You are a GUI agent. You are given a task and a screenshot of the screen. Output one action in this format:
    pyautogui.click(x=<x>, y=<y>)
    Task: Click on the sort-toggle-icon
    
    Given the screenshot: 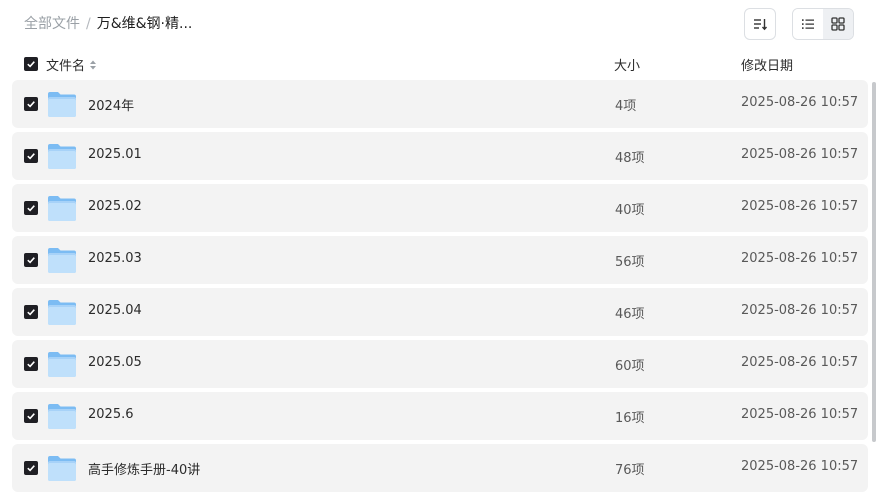 What is the action you would take?
    pyautogui.click(x=93, y=64)
    